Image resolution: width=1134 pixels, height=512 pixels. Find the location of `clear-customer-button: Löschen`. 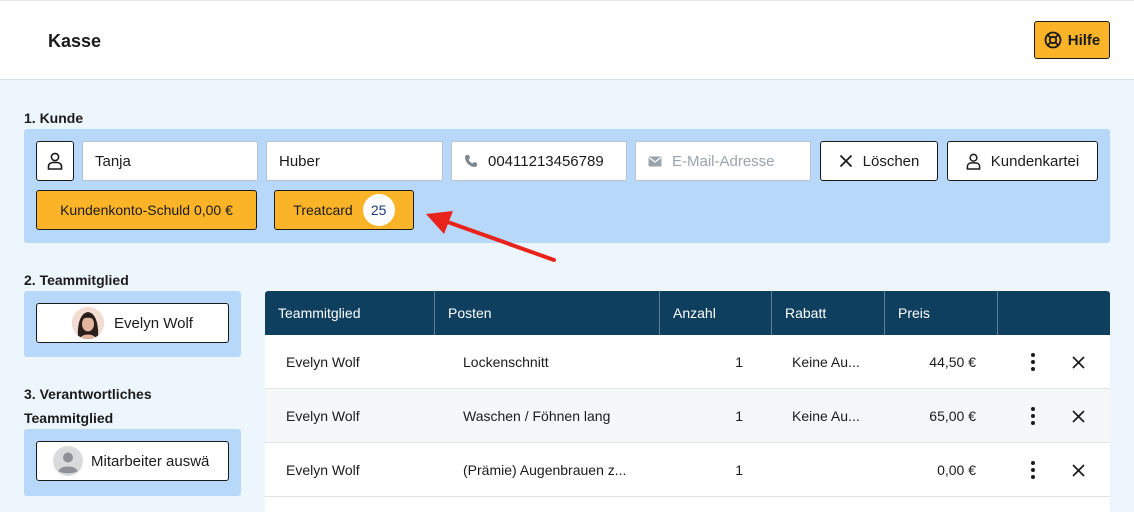

clear-customer-button: Löschen is located at coordinates (879, 161).